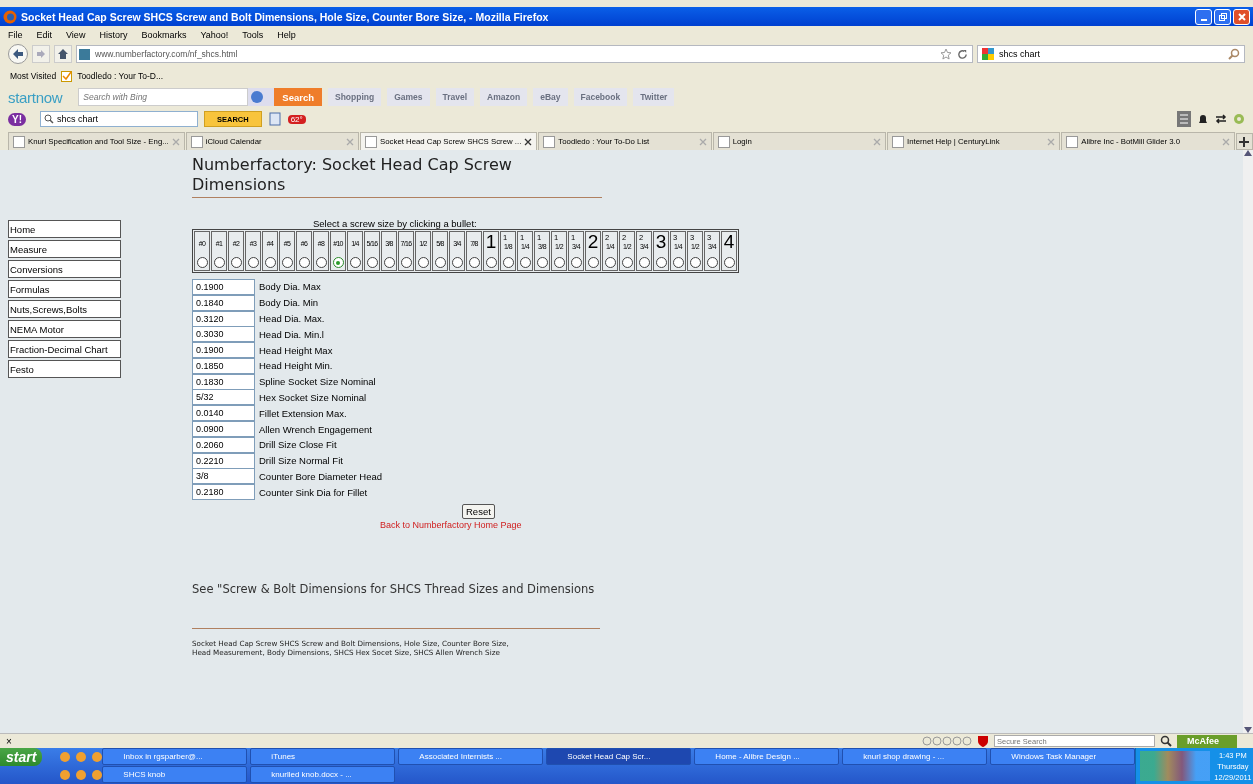 The height and width of the screenshot is (784, 1253). I want to click on reset-button: Reset, so click(478, 512).